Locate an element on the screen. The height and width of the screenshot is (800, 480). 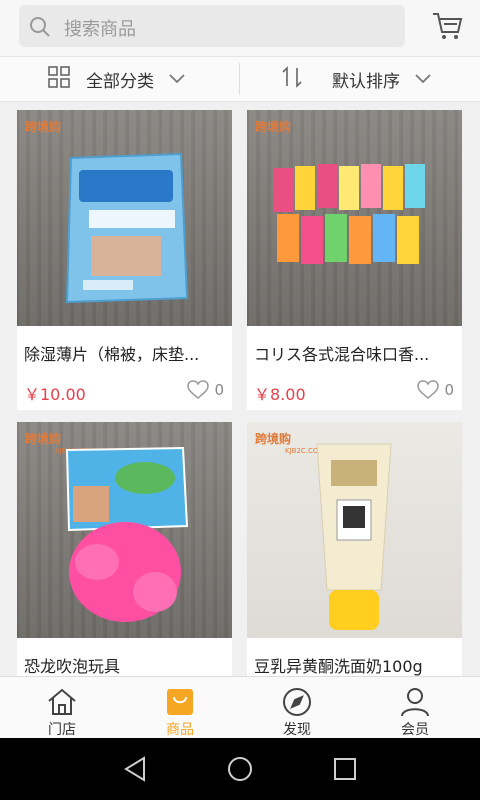
product-price: ￥8.00 is located at coordinates (280, 394).